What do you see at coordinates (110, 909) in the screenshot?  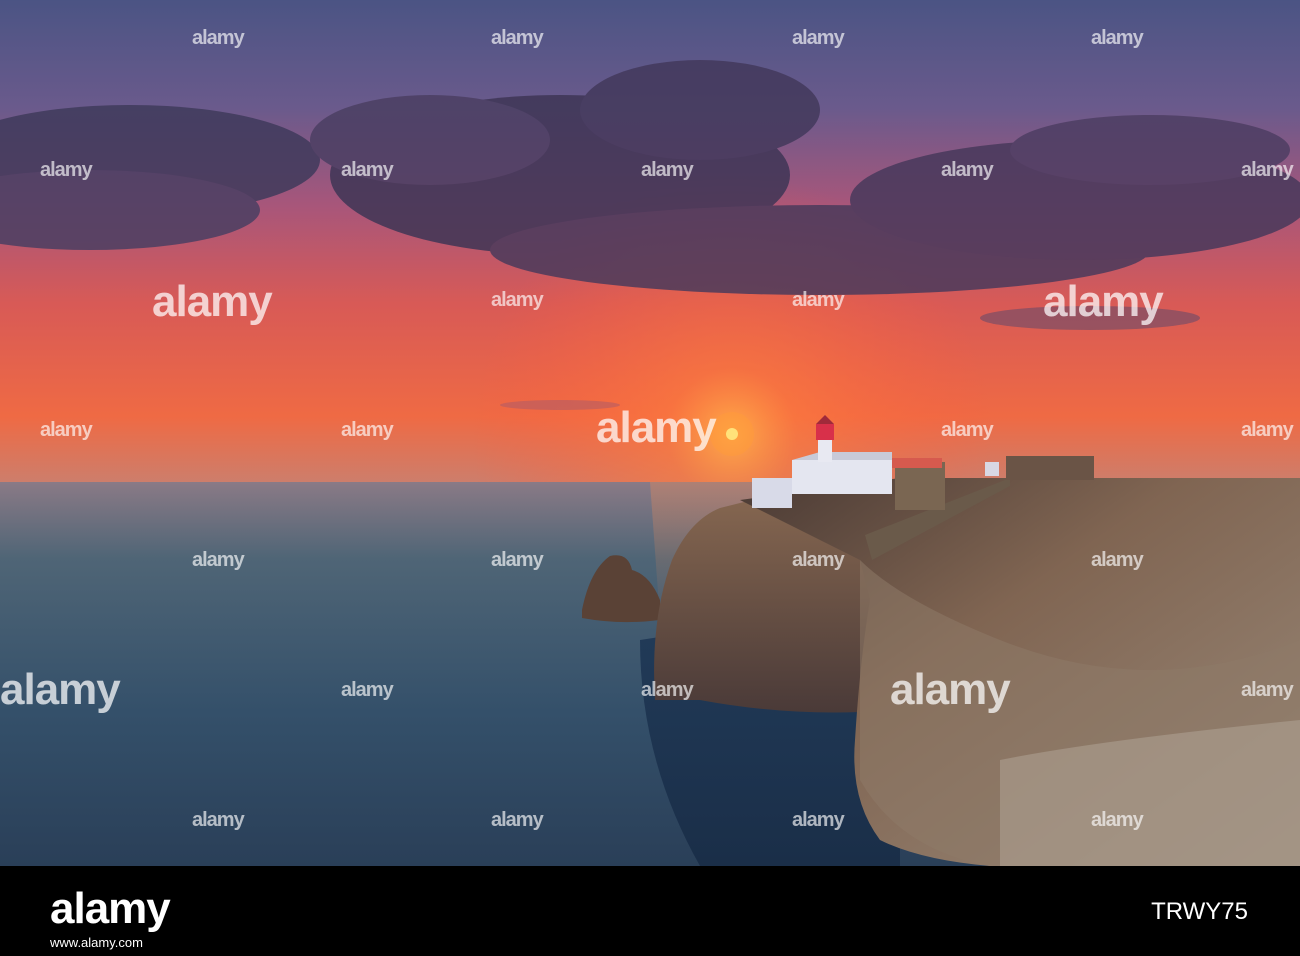 I see `alamy-logo: alamy` at bounding box center [110, 909].